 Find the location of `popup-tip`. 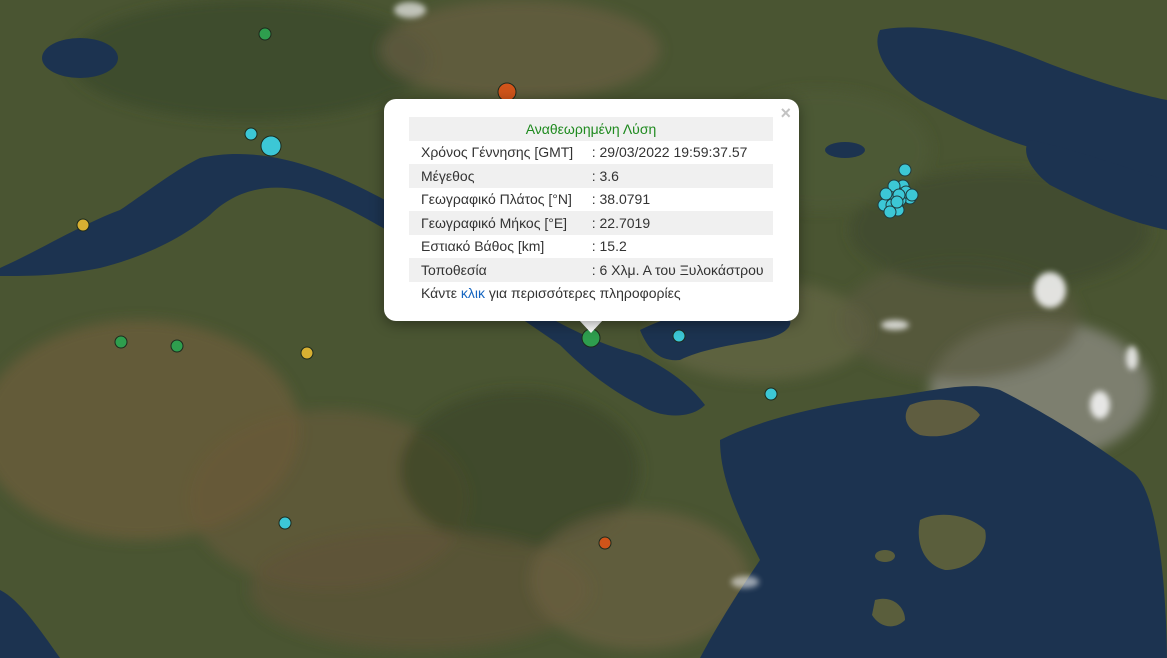

popup-tip is located at coordinates (591, 326).